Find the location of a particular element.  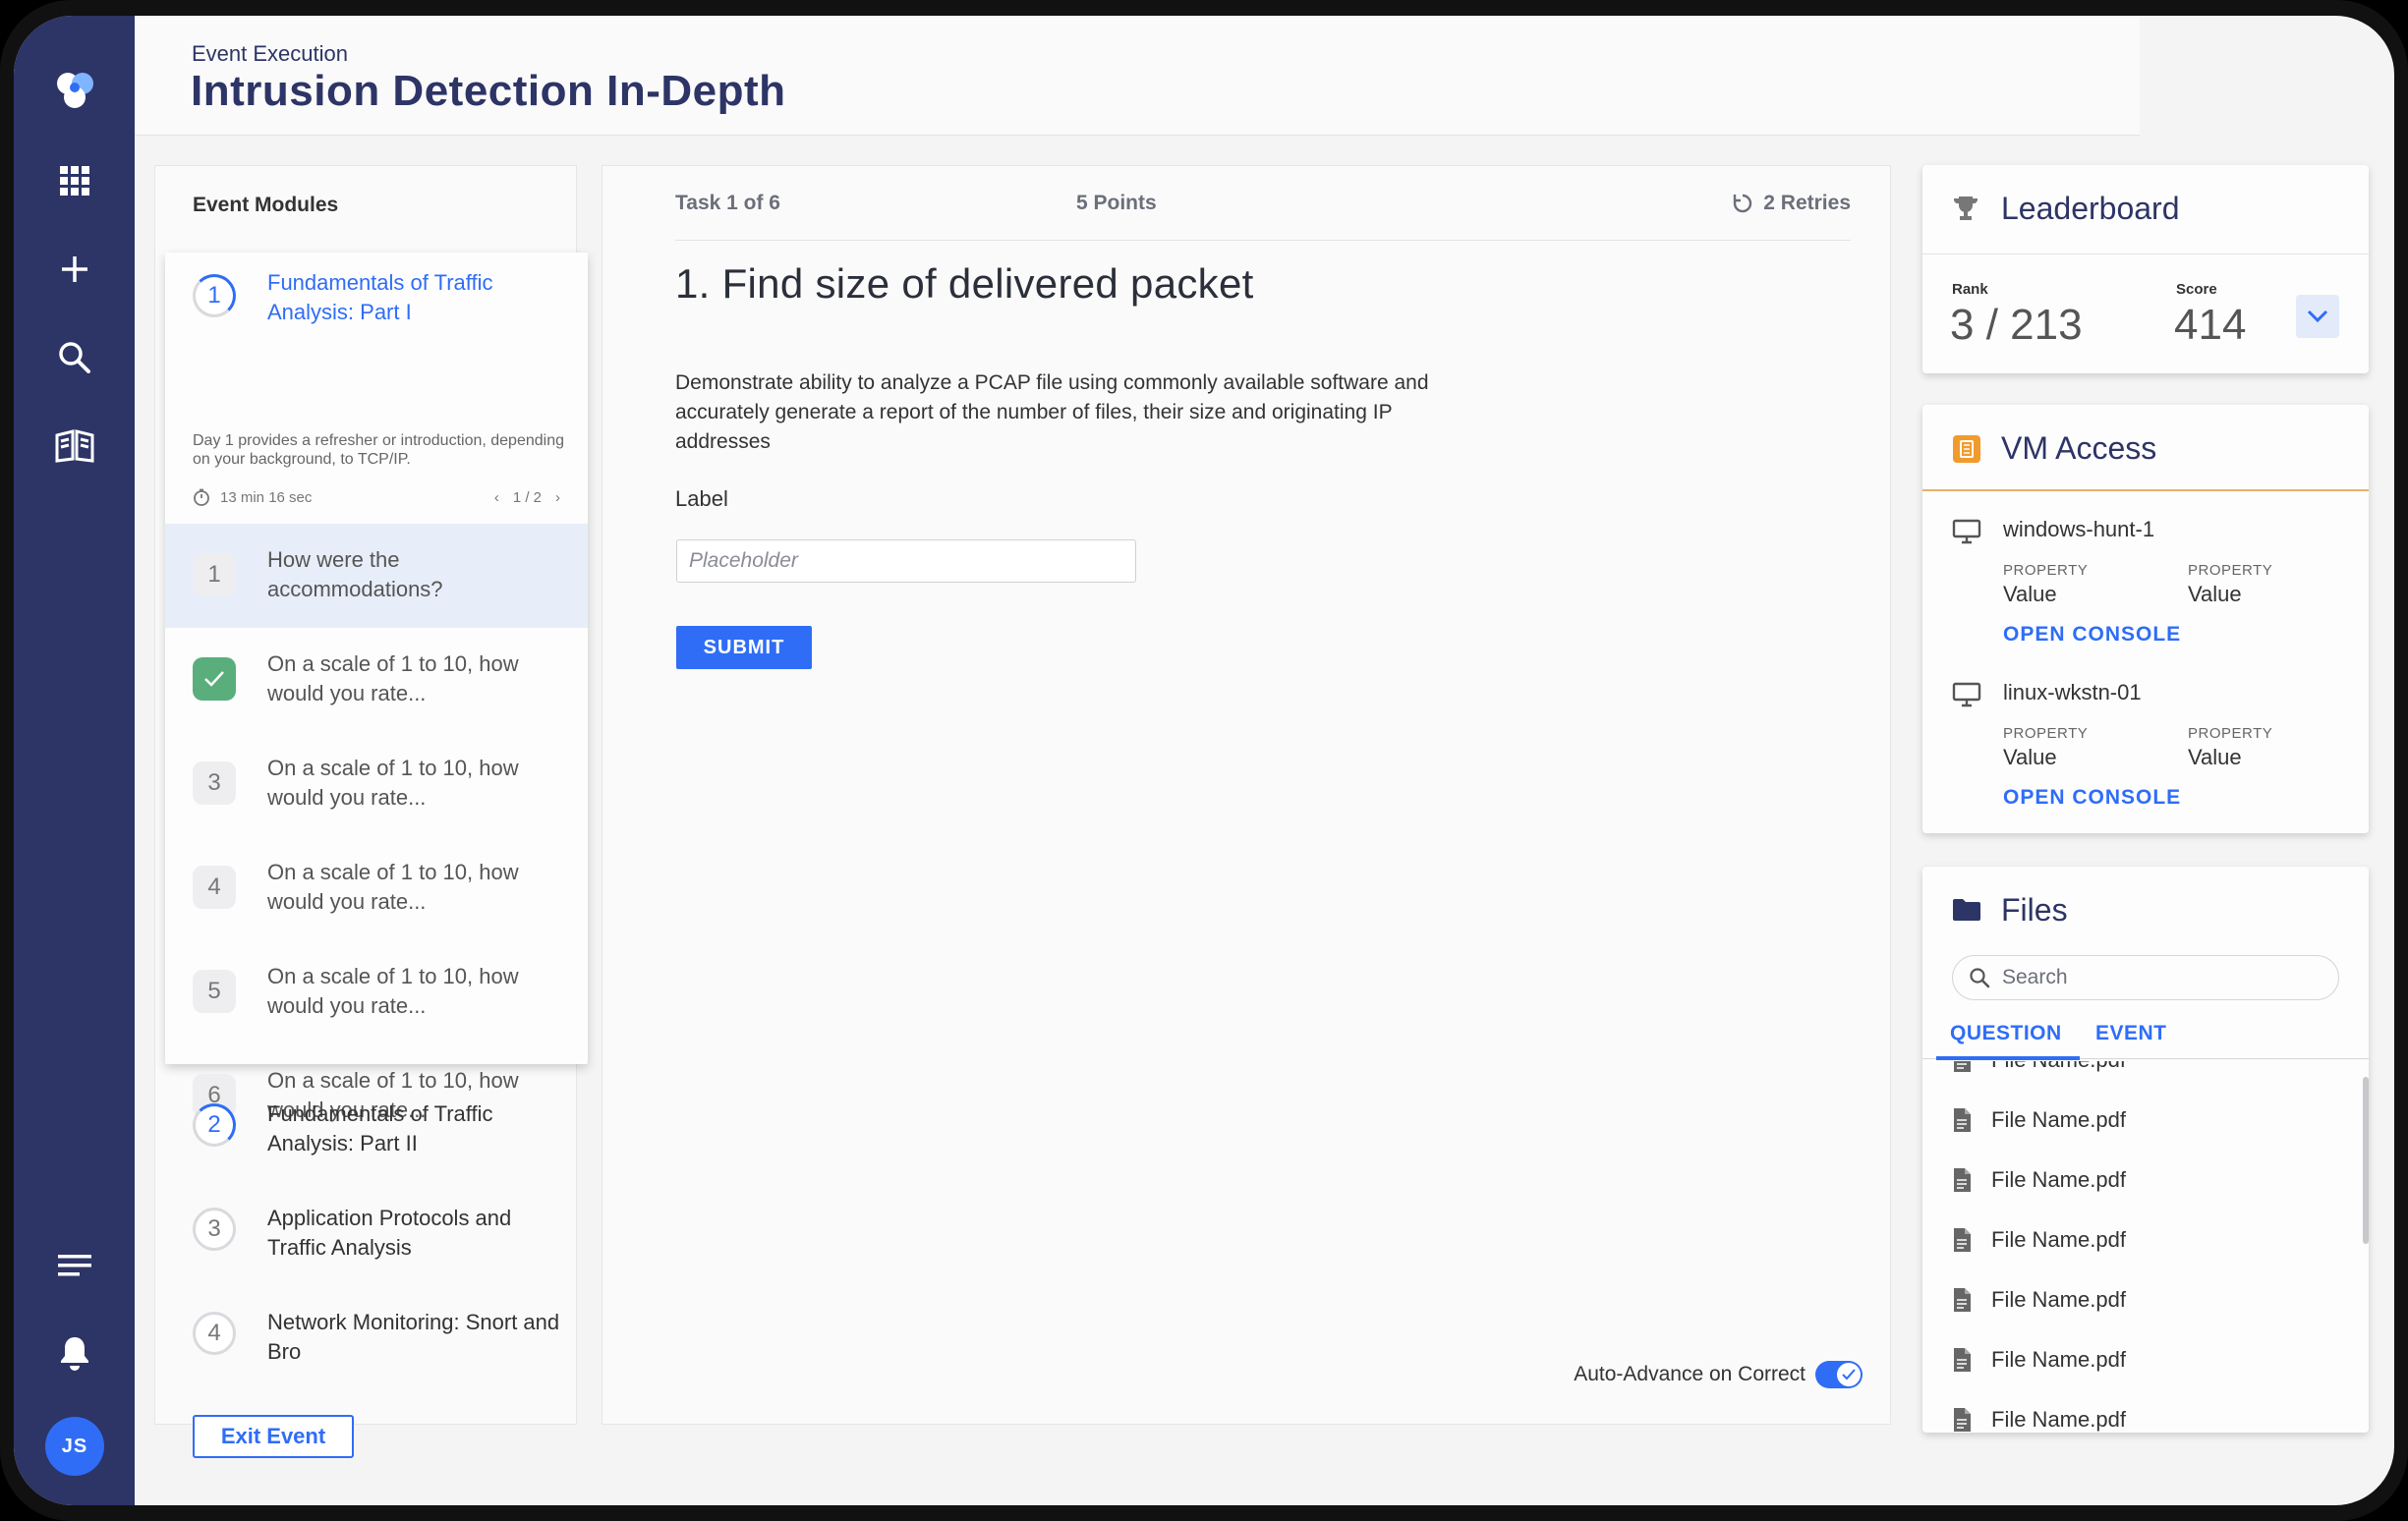

files-title: Files is located at coordinates (2034, 910).